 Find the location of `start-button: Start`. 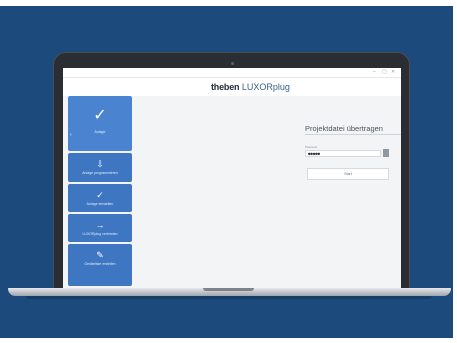

start-button: Start is located at coordinates (348, 174).